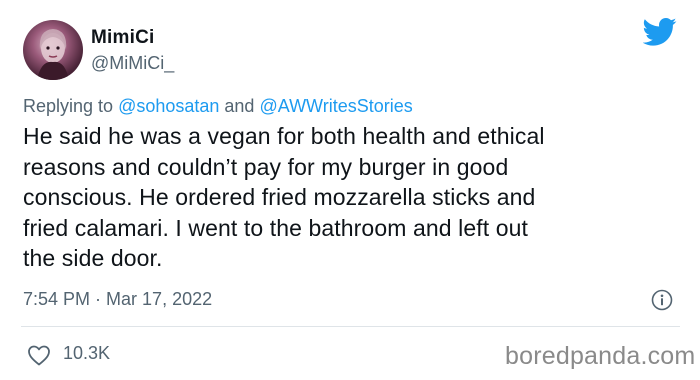  I want to click on divider, so click(350, 326).